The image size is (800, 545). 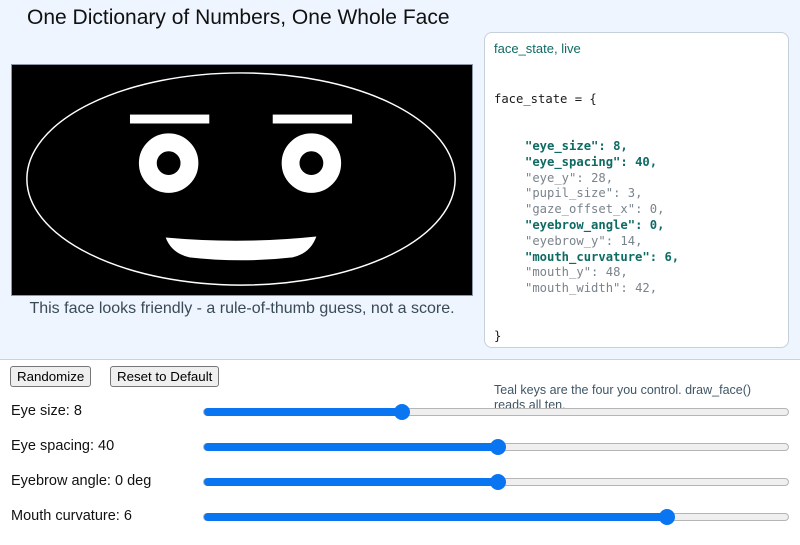 What do you see at coordinates (573, 288) in the screenshot?
I see `entry-key: "mouth_width"` at bounding box center [573, 288].